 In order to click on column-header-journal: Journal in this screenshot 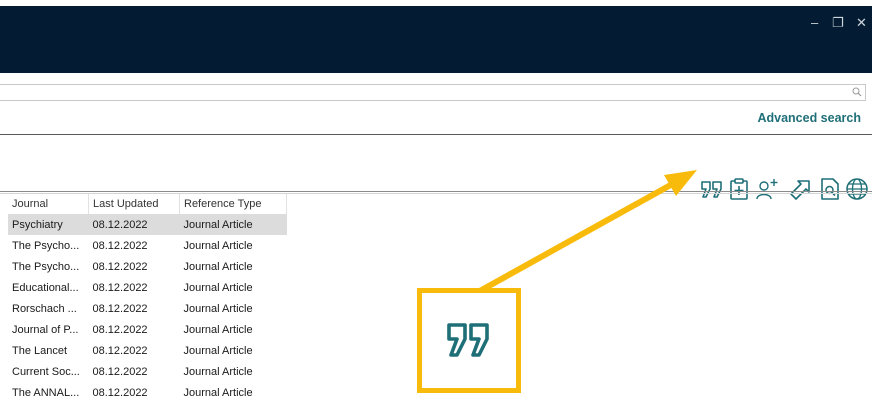, I will do `click(48, 204)`.